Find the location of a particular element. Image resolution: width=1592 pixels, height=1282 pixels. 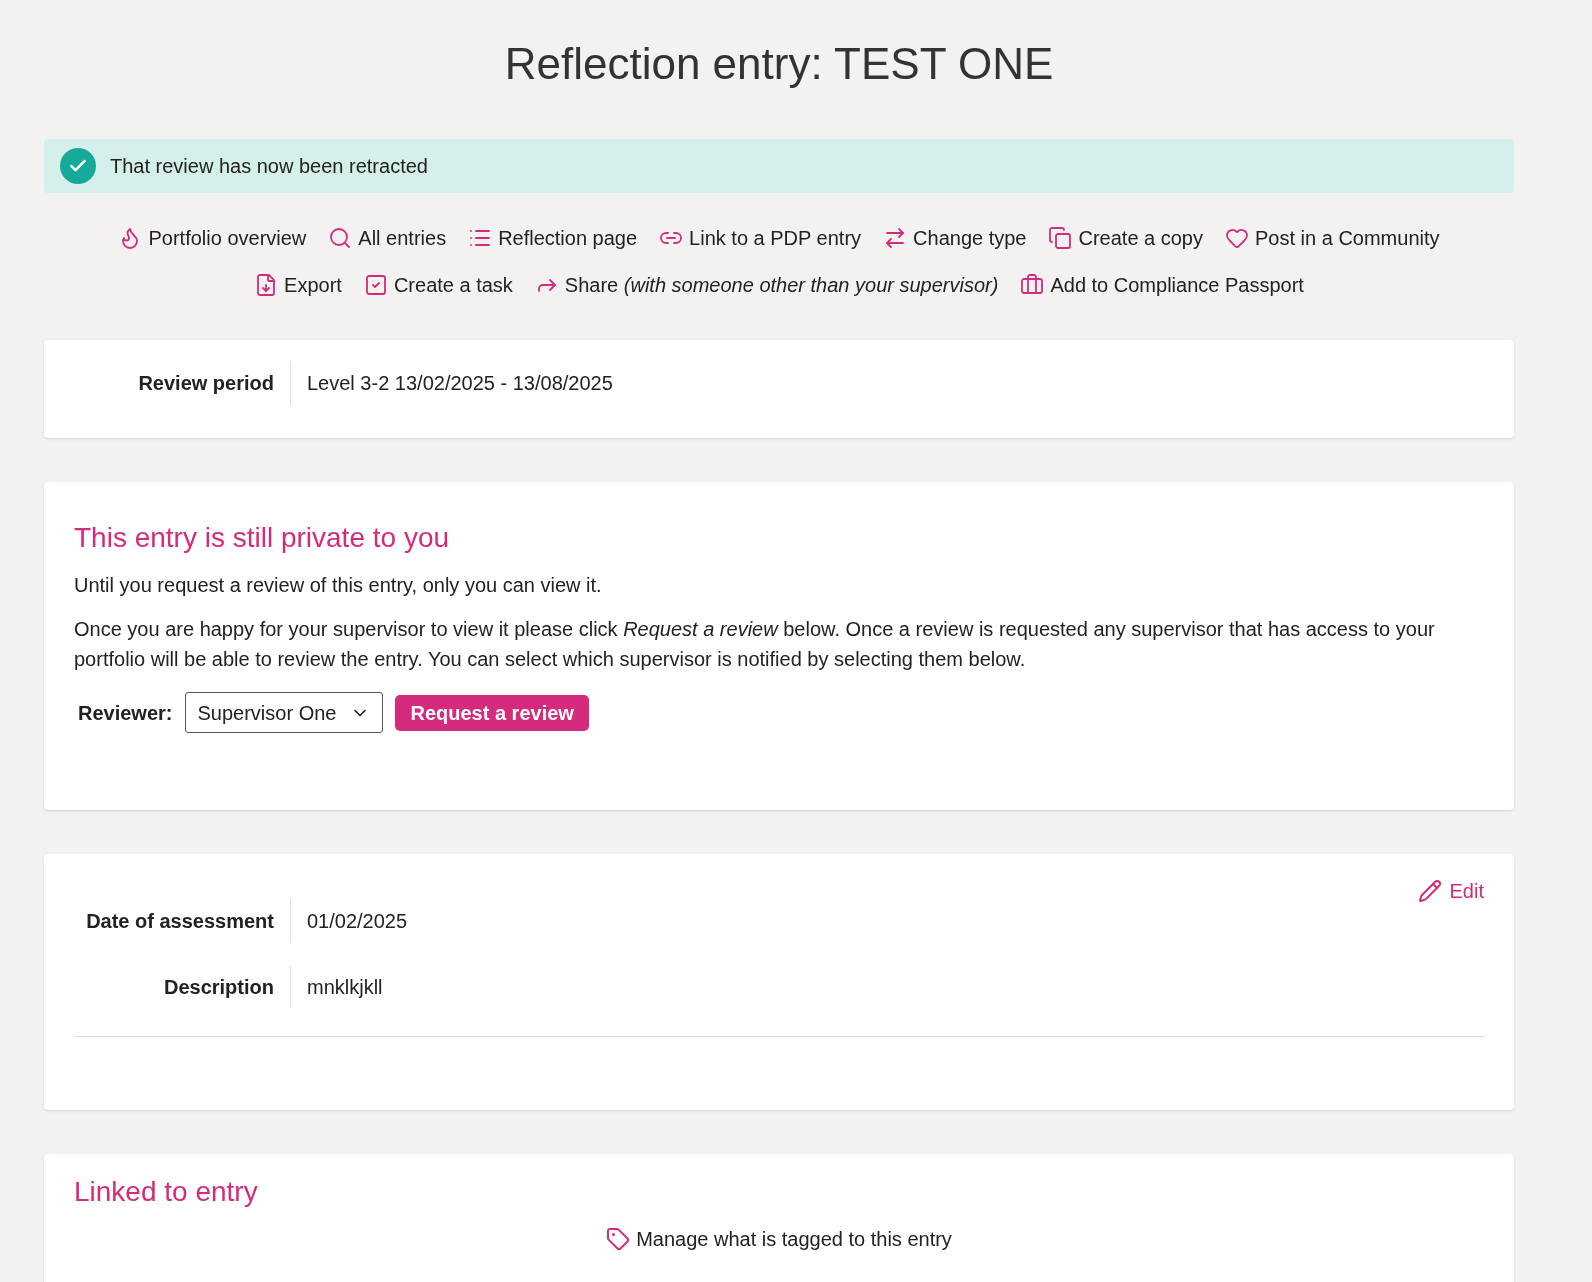

search-icon is located at coordinates (340, 238).